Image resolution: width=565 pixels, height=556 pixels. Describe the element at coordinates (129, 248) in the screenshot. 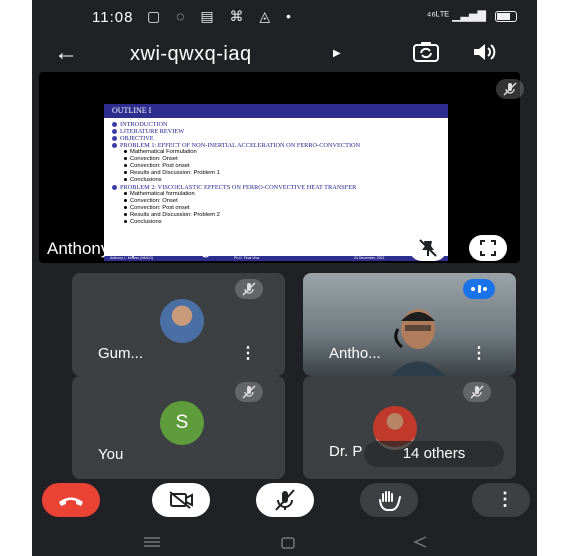

I see `presenting-label: Anthony is presenting` at that location.